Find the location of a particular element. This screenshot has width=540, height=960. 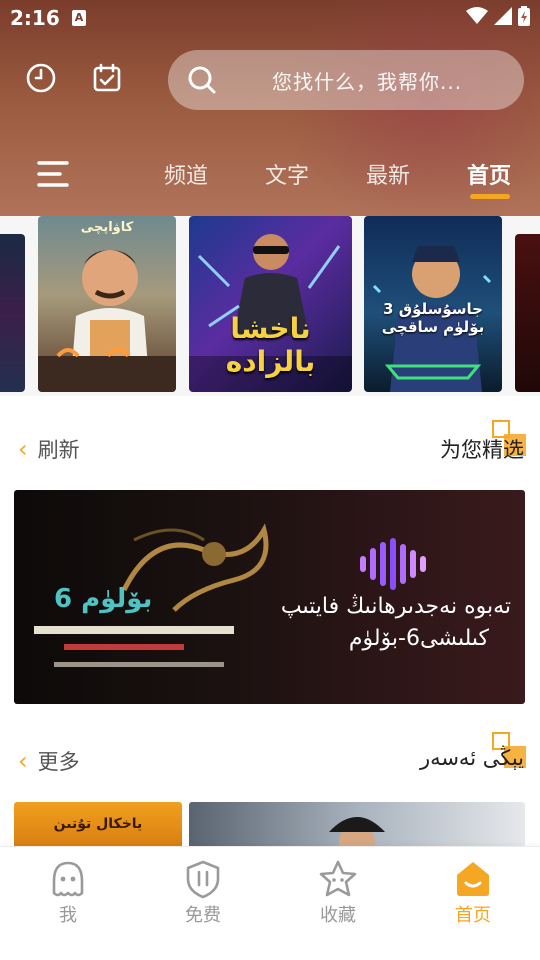

bottom-nav: 我 免费 收藏 首页 is located at coordinates (270, 903).